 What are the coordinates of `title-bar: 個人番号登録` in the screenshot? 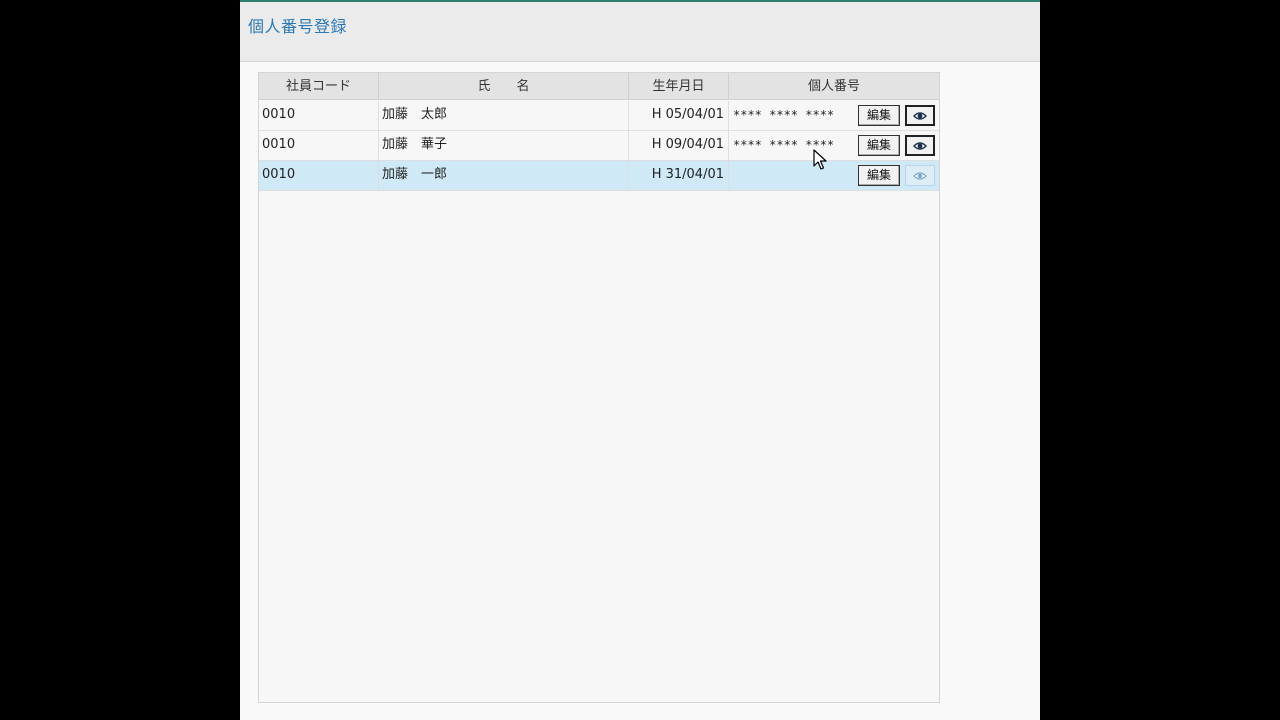 It's located at (640, 31).